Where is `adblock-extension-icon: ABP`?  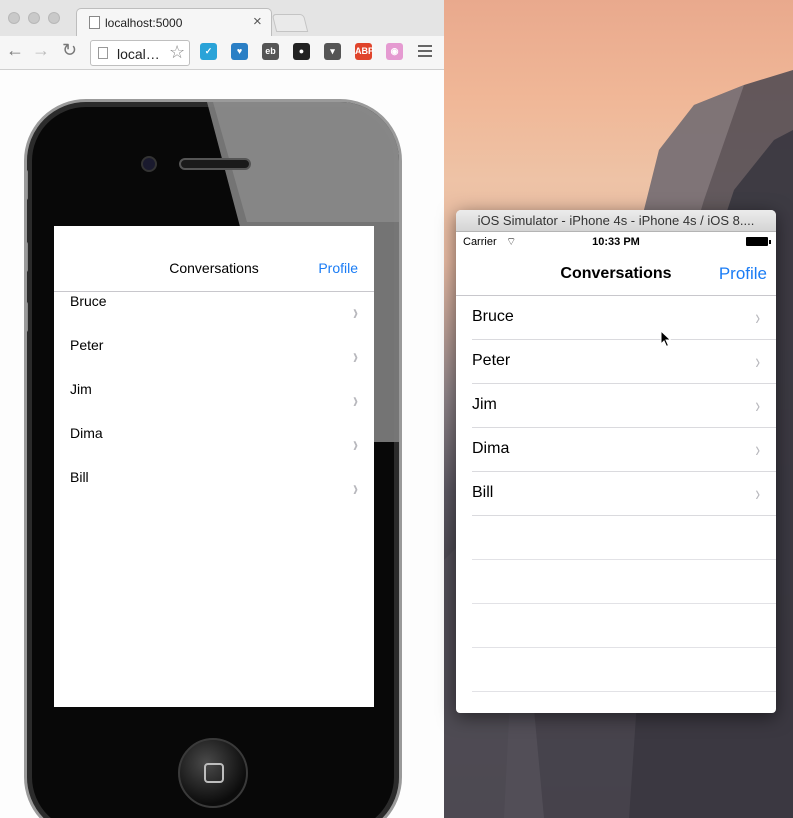 adblock-extension-icon: ABP is located at coordinates (364, 51).